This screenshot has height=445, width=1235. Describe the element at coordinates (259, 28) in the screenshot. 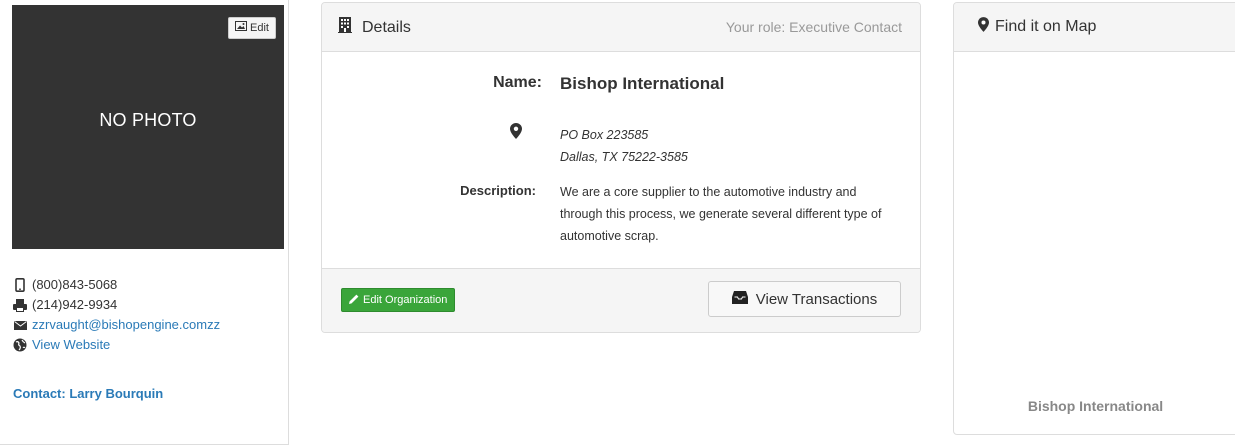

I see `edit-photo-label: Edit` at that location.